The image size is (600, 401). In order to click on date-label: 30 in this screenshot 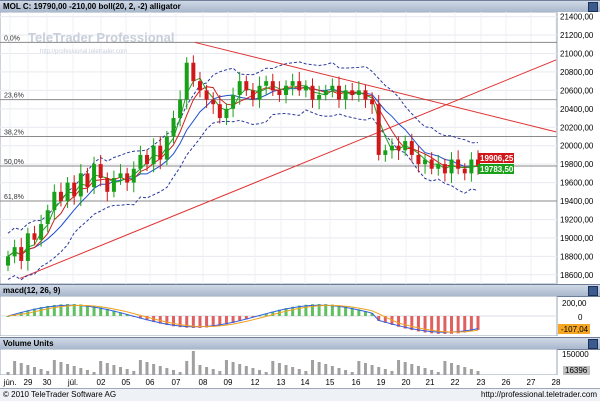, I will do `click(47, 382)`.